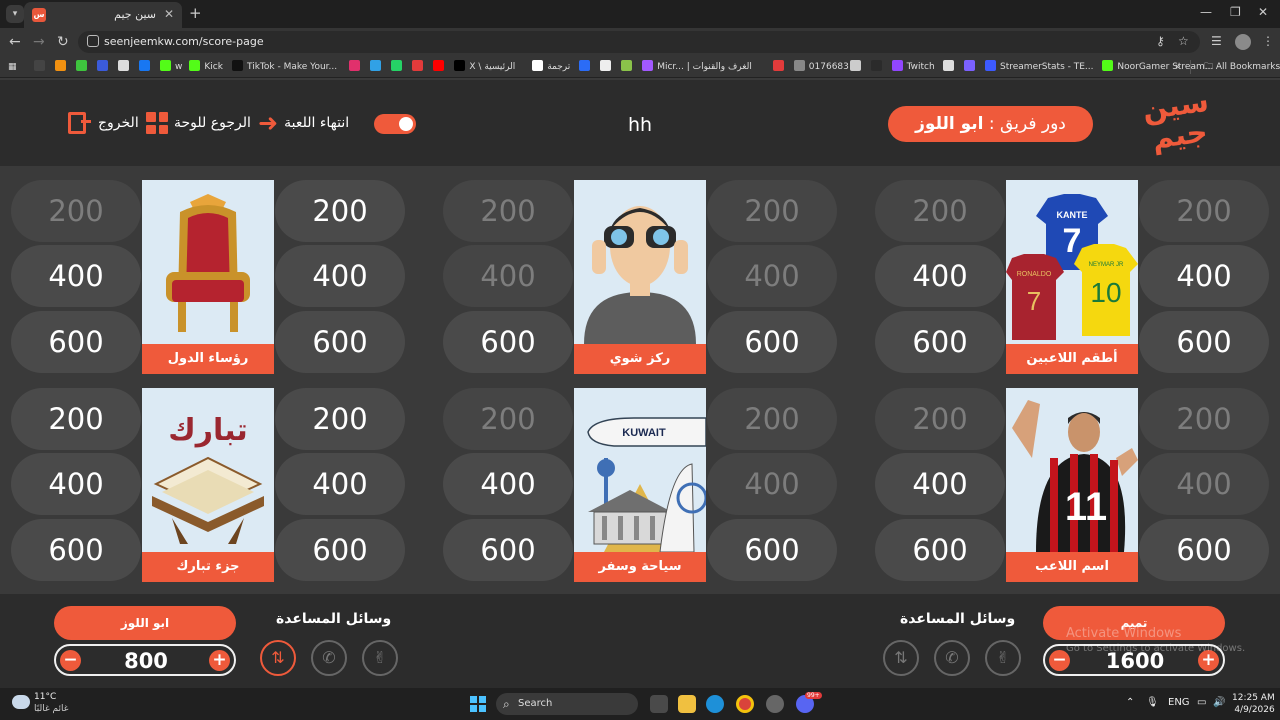 The image size is (1280, 720). Describe the element at coordinates (715, 704) in the screenshot. I see `edge-icon` at that location.